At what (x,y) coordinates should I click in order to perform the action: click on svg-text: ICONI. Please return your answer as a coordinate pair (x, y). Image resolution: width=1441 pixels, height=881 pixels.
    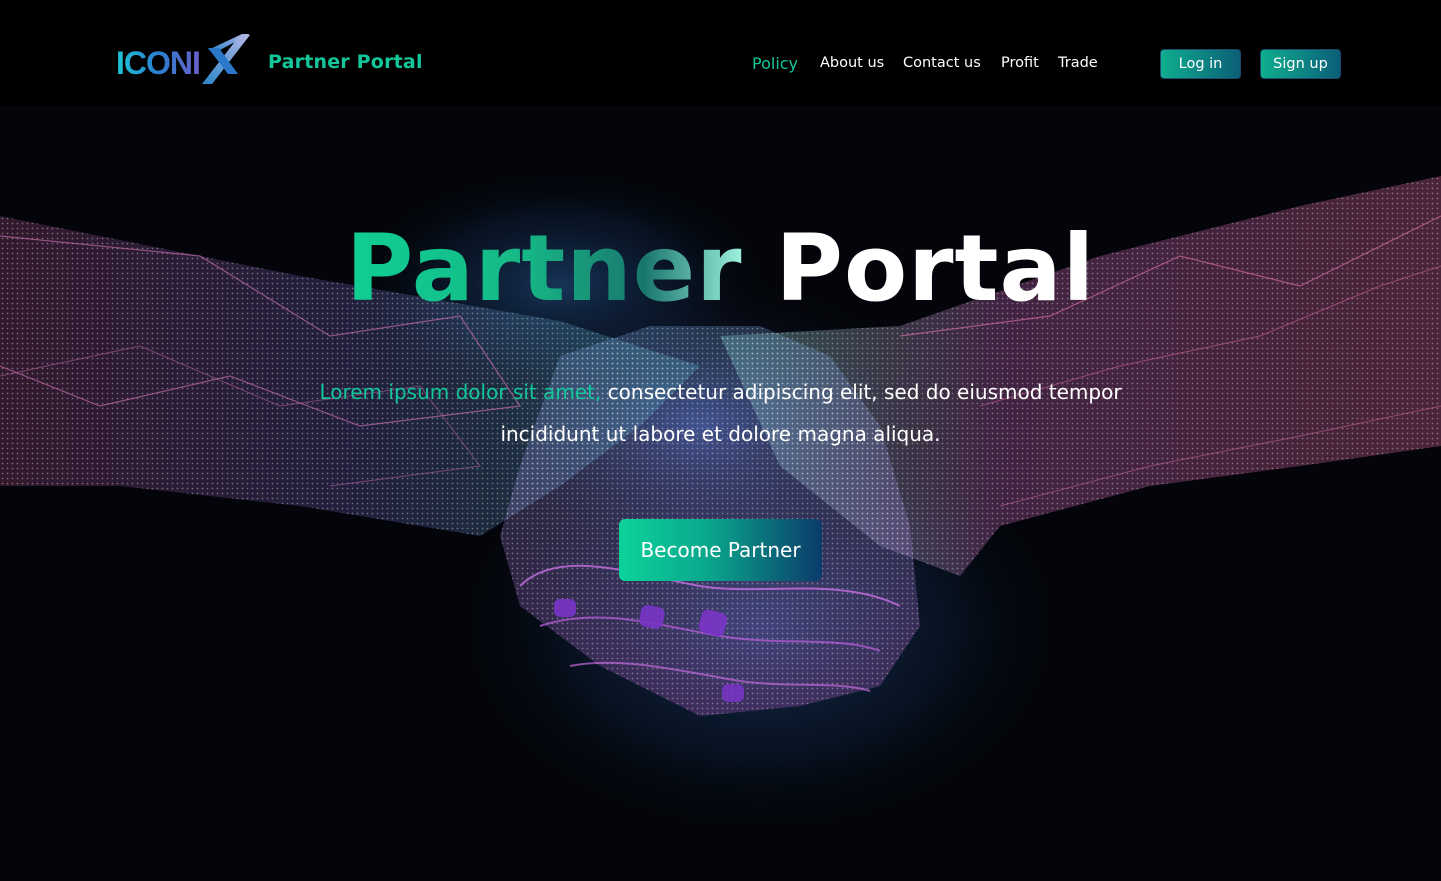
    Looking at the image, I should click on (158, 63).